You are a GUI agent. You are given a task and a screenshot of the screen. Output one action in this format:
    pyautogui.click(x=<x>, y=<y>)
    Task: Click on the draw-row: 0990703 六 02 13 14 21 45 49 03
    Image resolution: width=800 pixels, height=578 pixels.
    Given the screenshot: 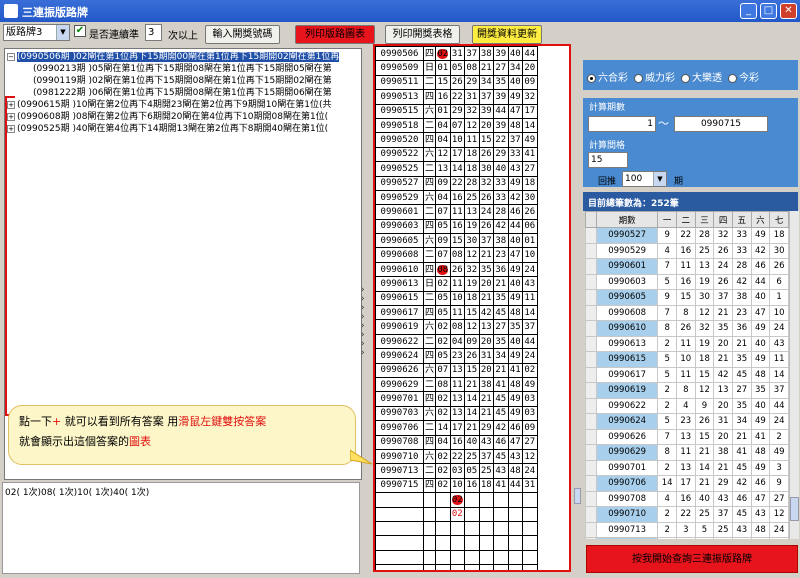 What is the action you would take?
    pyautogui.click(x=456, y=413)
    